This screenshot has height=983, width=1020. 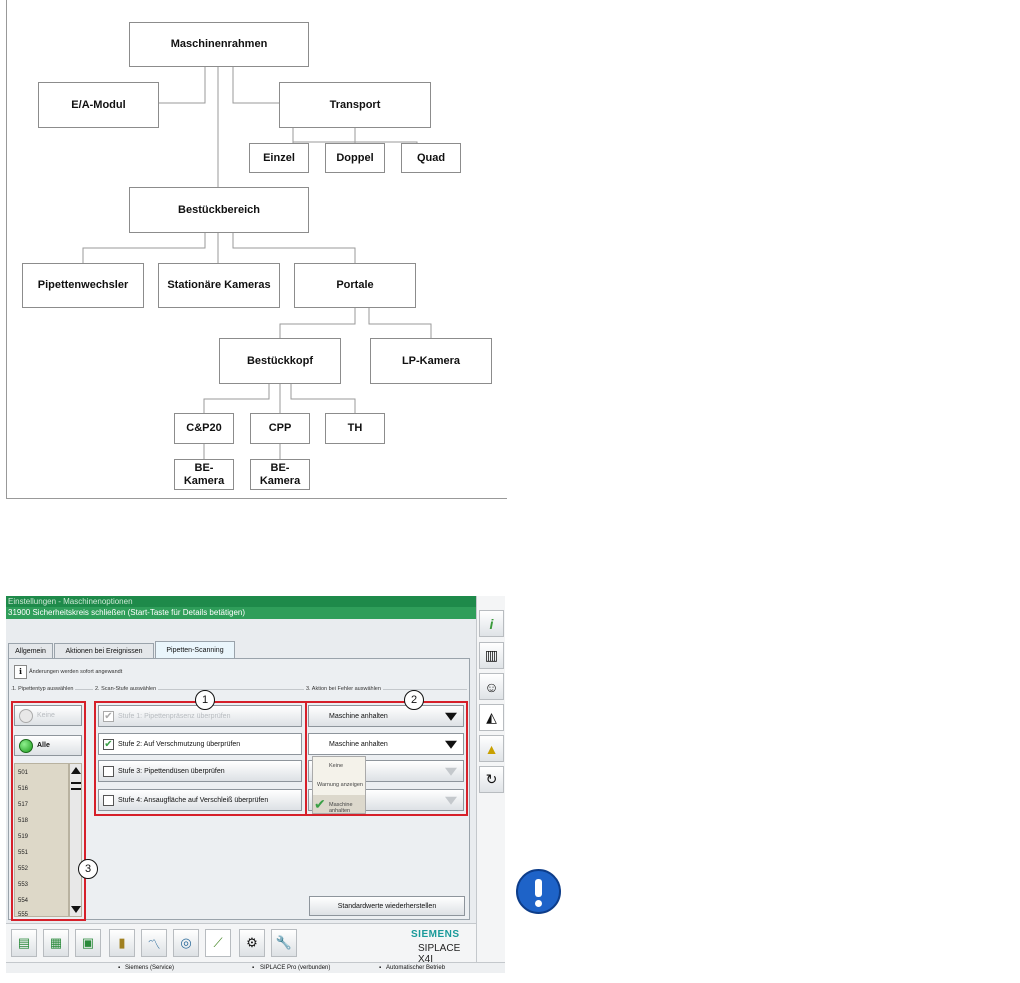 What do you see at coordinates (491, 623) in the screenshot?
I see `info-icon: i` at bounding box center [491, 623].